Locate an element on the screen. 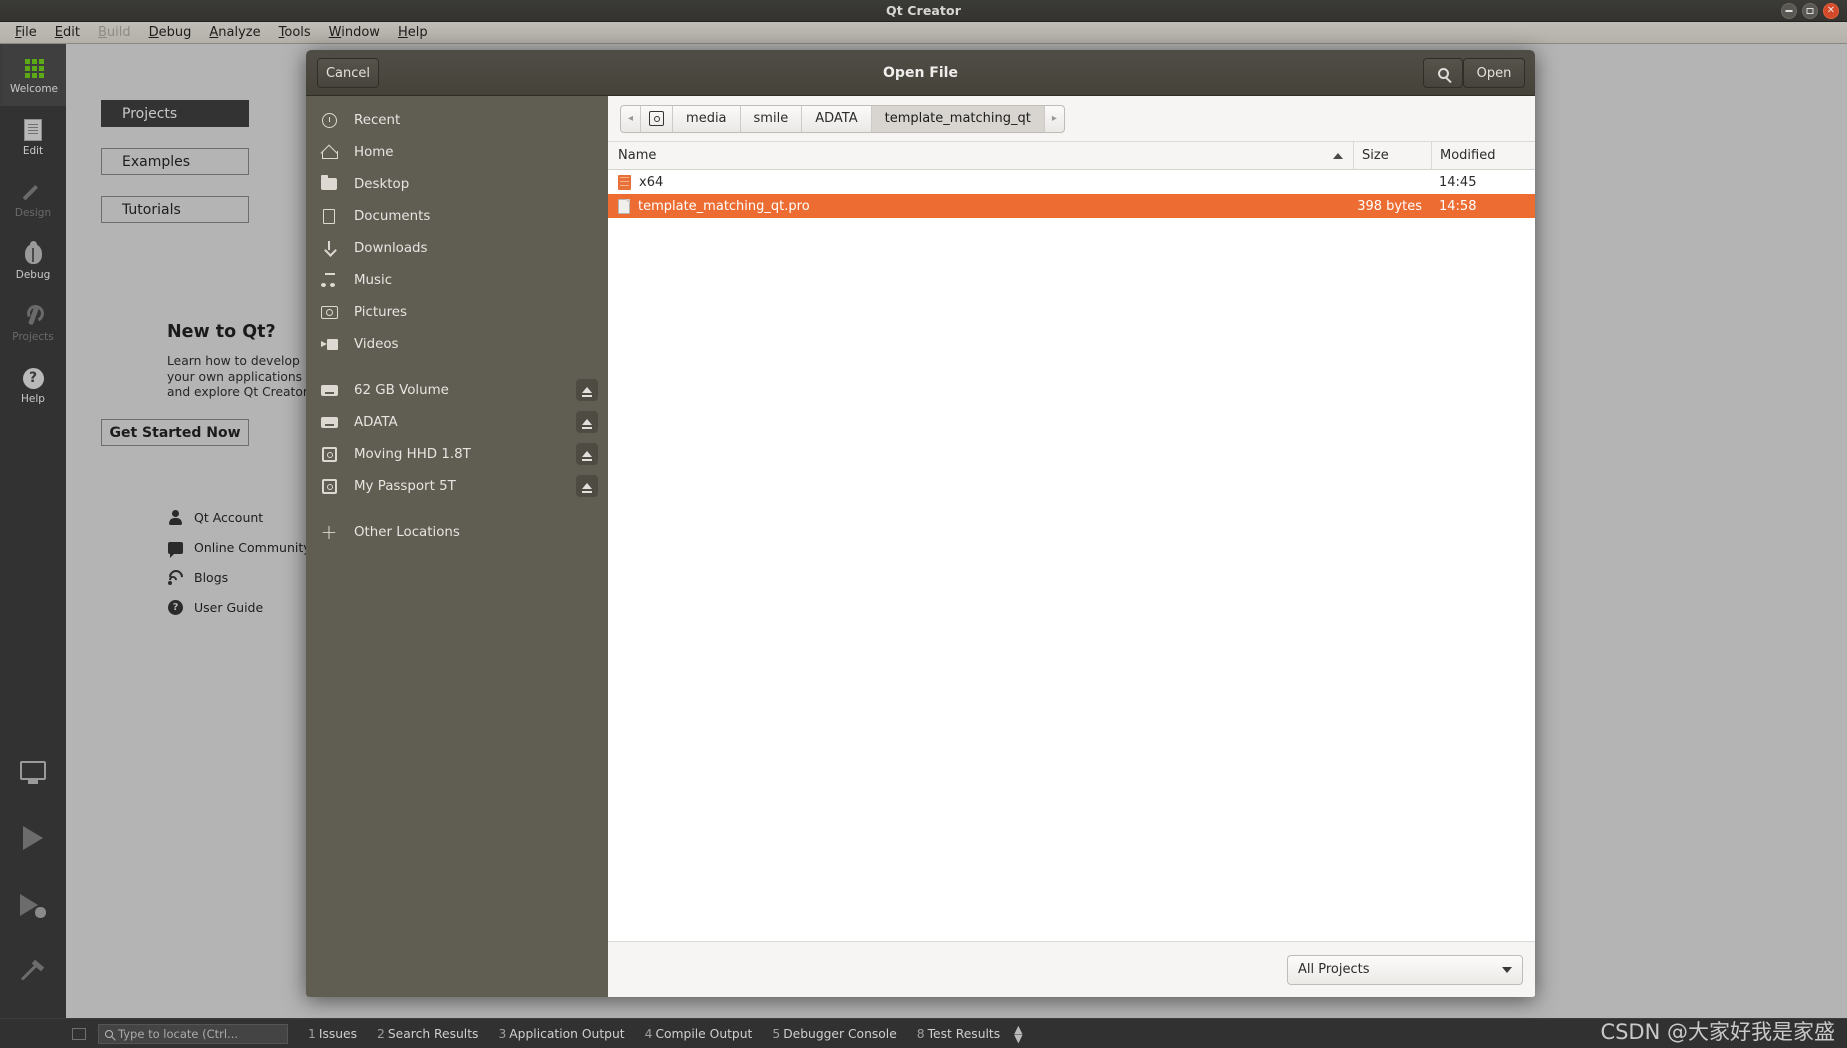  menu-help: Help is located at coordinates (413, 33).